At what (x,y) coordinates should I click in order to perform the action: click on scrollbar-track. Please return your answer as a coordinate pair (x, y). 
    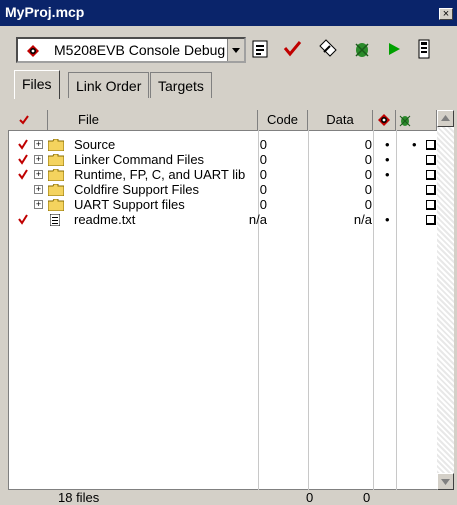
    Looking at the image, I should click on (445, 300).